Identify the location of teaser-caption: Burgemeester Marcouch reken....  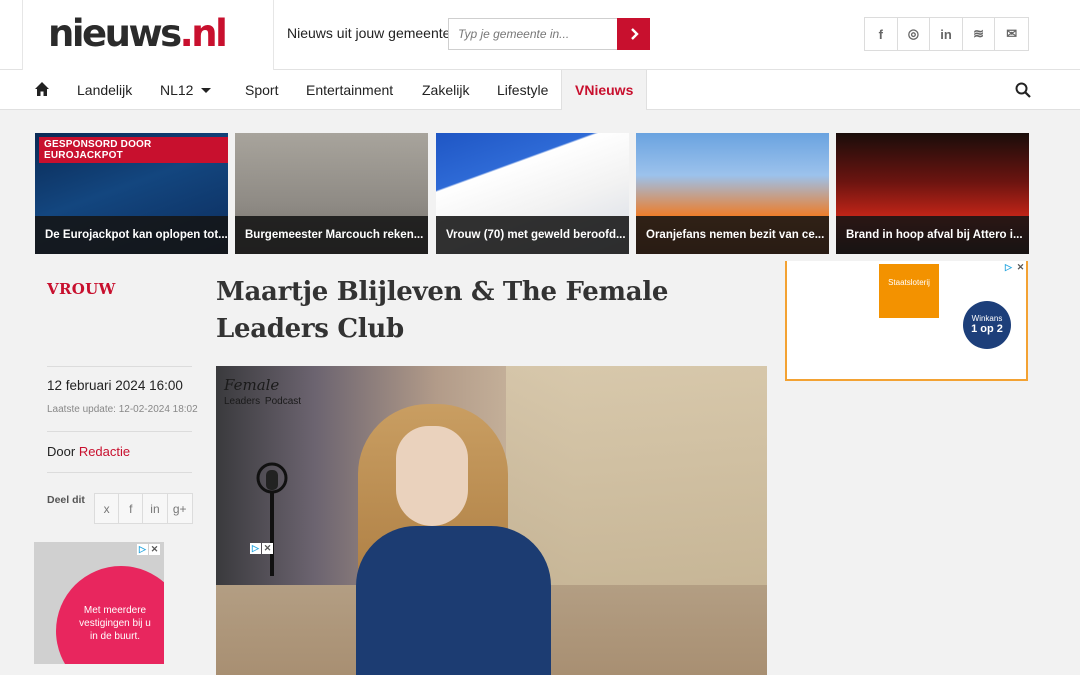
(331, 235).